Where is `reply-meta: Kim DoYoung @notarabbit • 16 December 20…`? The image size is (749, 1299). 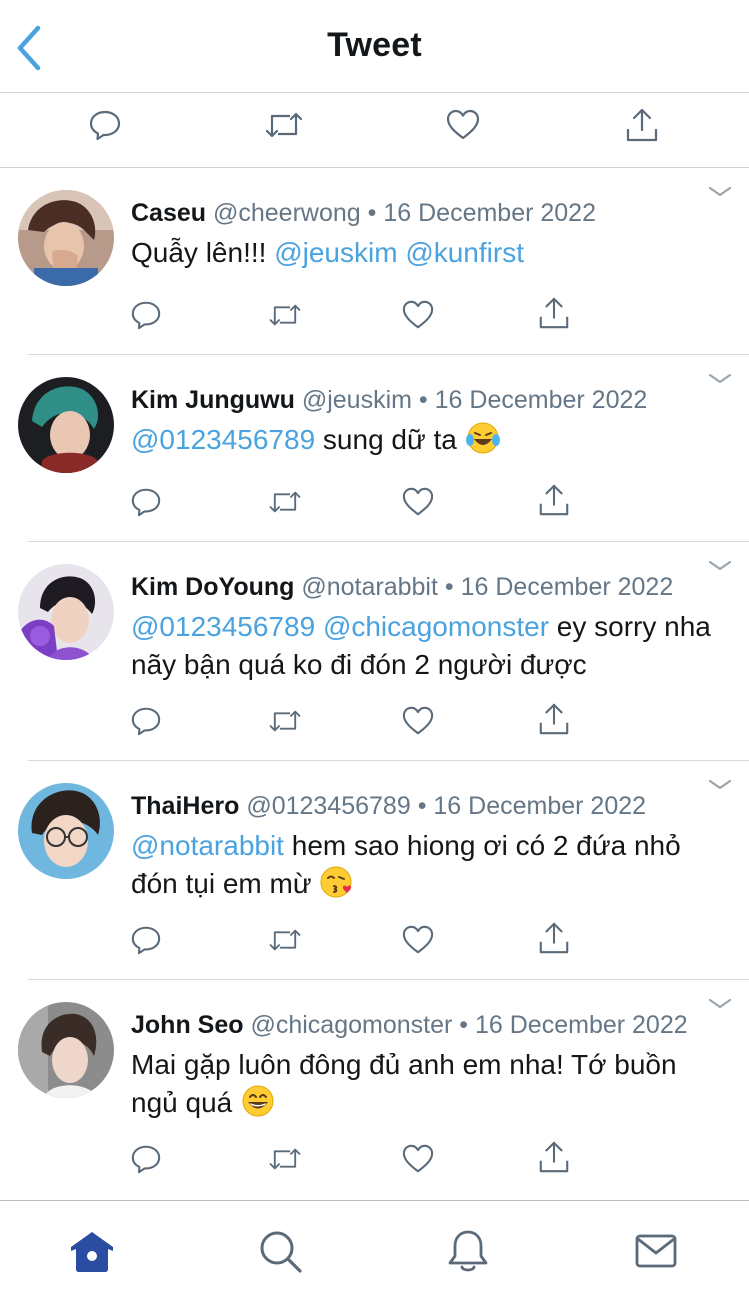 reply-meta: Kim DoYoung @notarabbit • 16 December 20… is located at coordinates (402, 587).